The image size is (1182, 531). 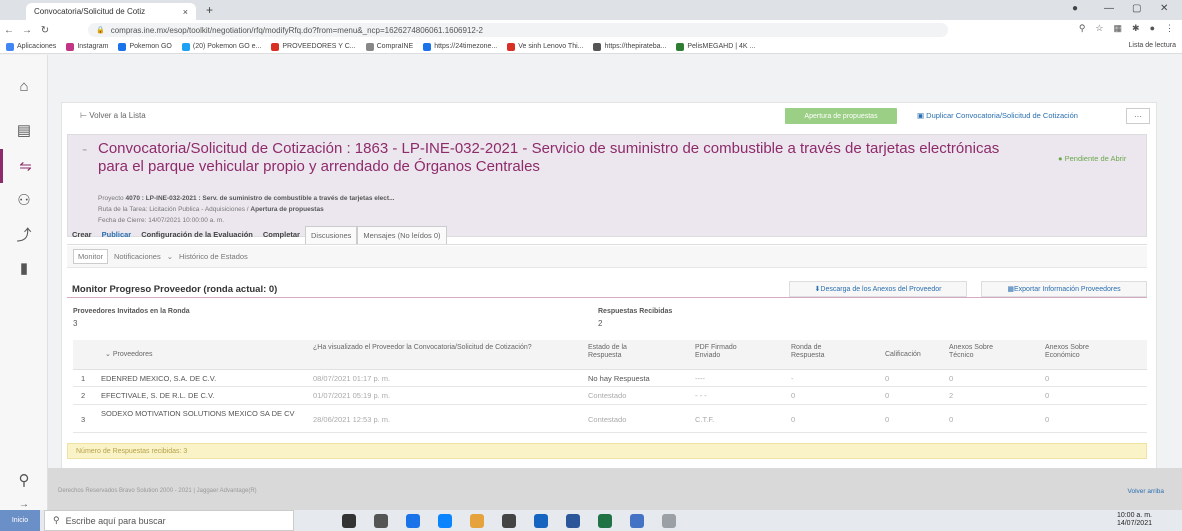 What do you see at coordinates (413, 520) in the screenshot?
I see `chrome-icon` at bounding box center [413, 520].